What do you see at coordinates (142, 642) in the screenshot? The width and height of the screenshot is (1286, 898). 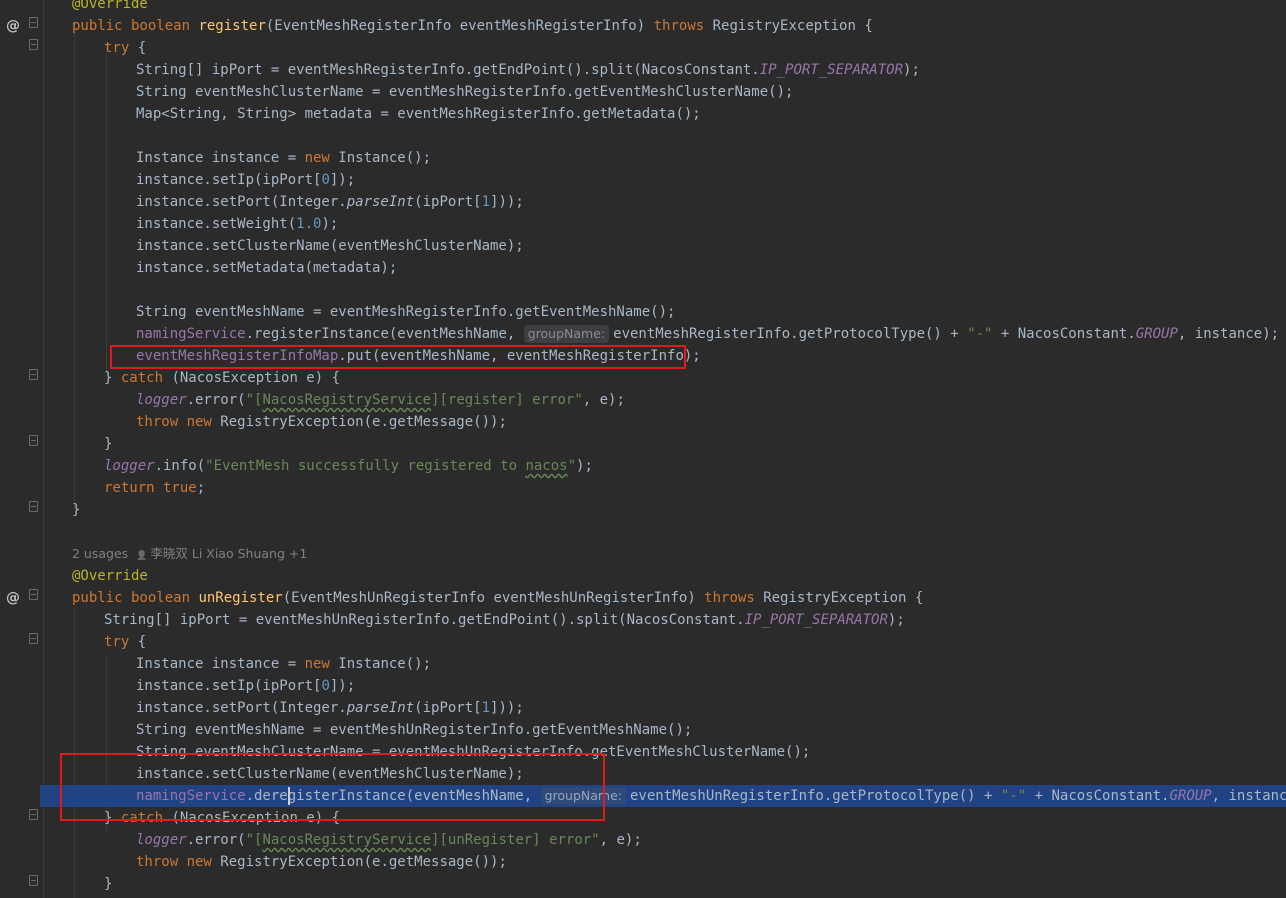 I see `code-token: {` at bounding box center [142, 642].